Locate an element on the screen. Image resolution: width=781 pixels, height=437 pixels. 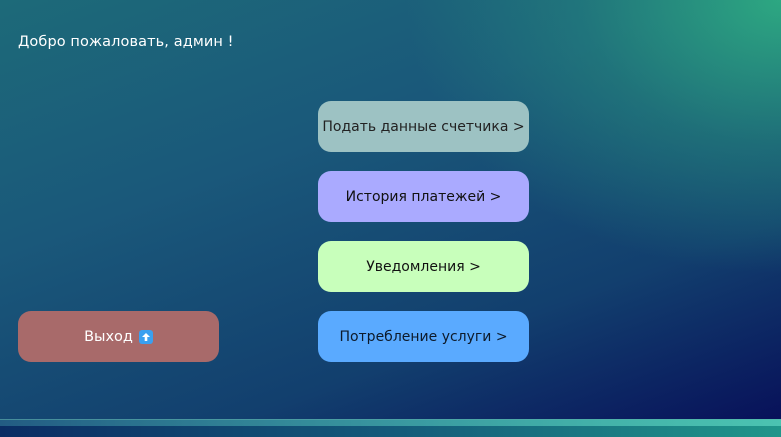
payment-history-button: История платежей > is located at coordinates (423, 196).